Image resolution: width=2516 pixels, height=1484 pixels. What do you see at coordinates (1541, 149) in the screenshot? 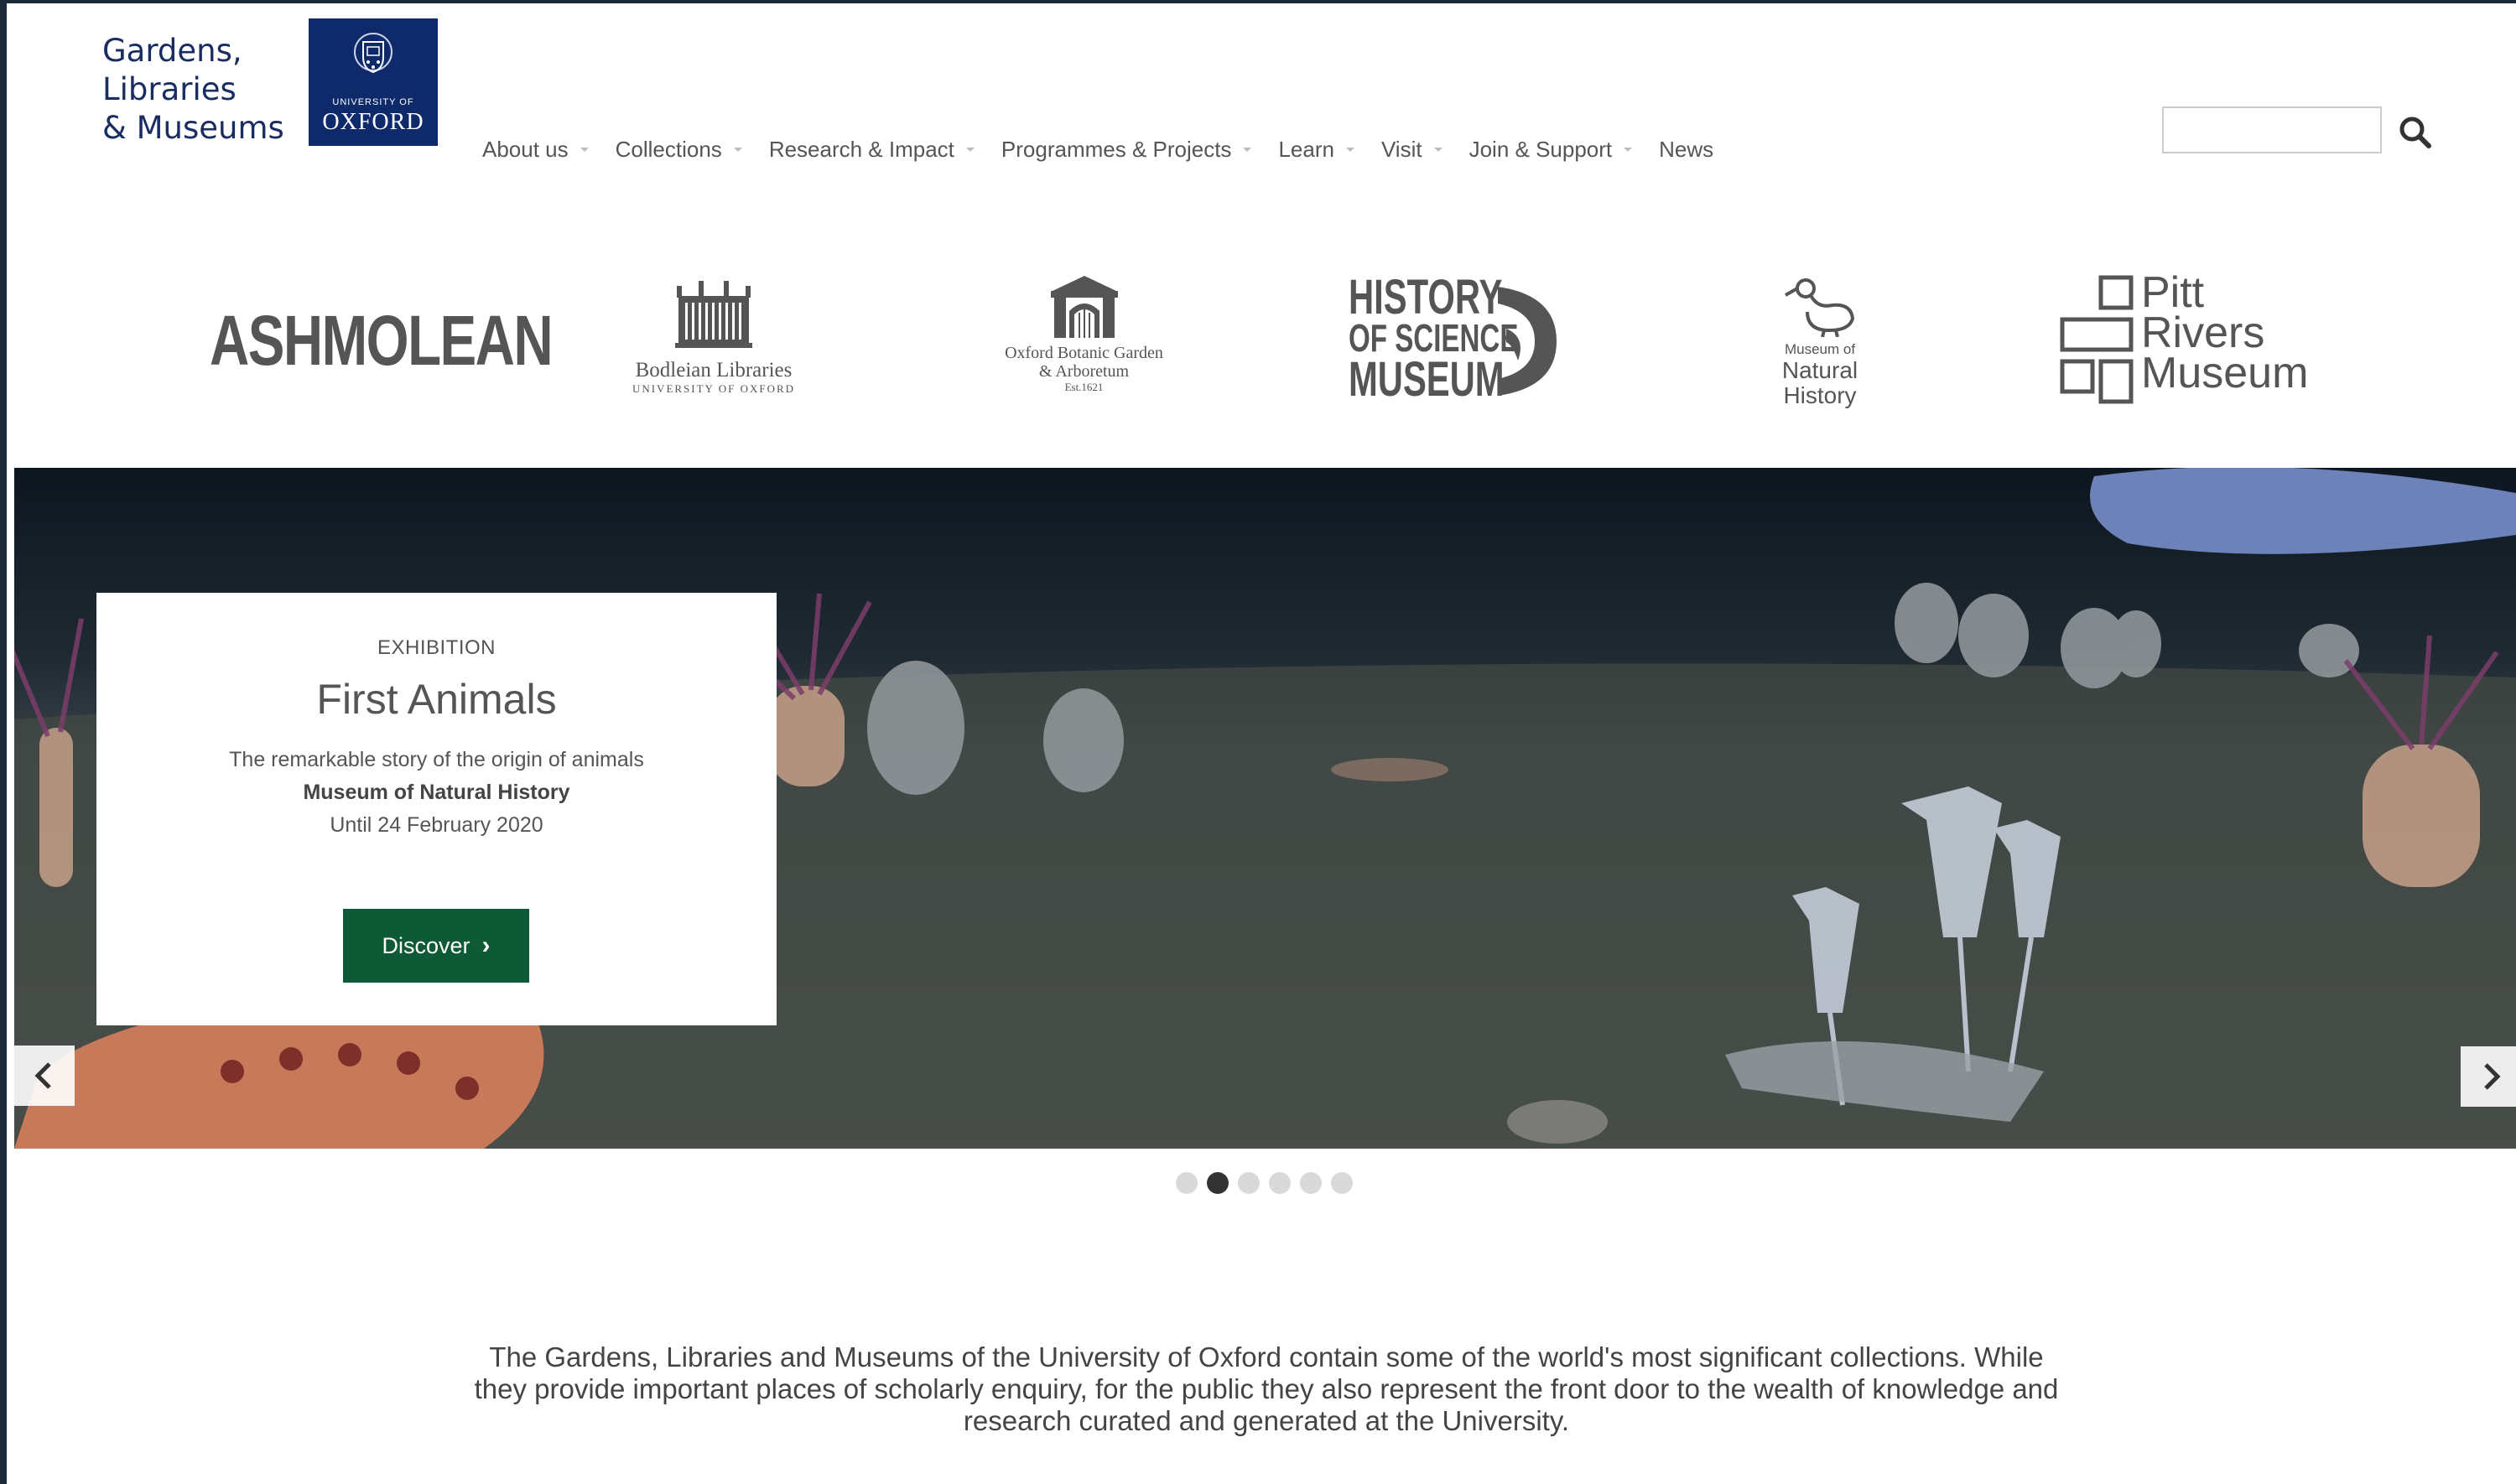
I see `nav-label: Join & Support` at bounding box center [1541, 149].